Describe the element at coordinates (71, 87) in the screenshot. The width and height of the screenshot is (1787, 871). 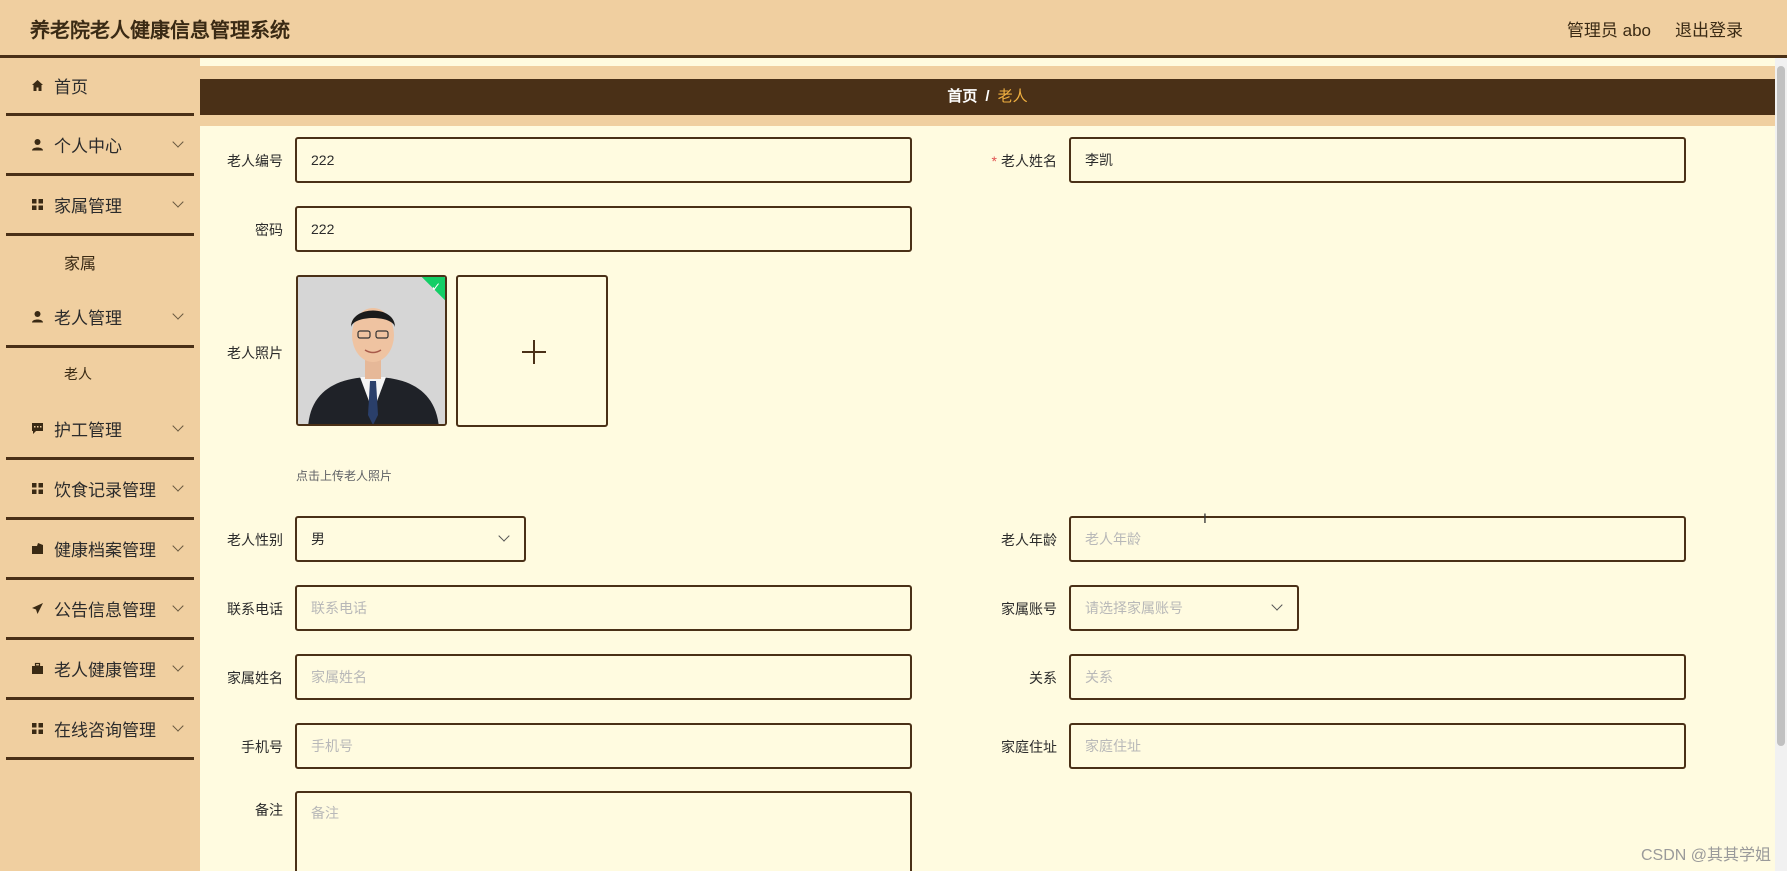
I see `sidebar-item-label: 首页` at that location.